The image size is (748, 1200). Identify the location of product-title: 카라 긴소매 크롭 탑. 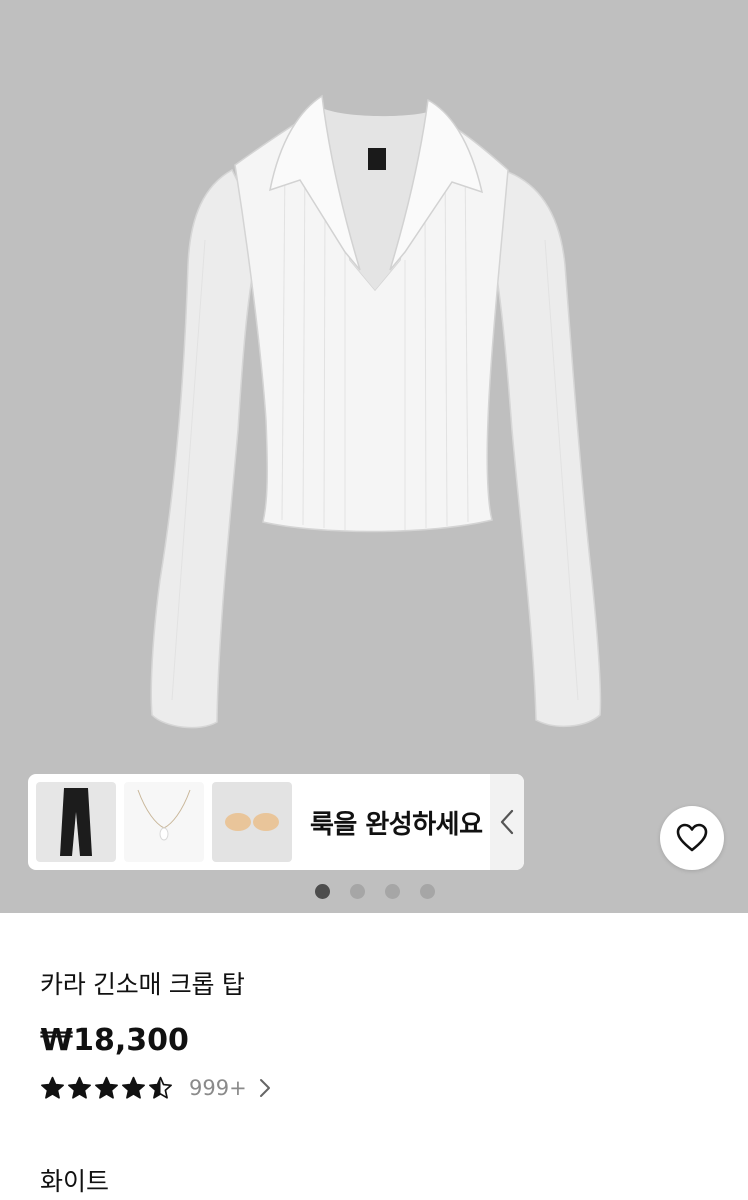
(142, 984).